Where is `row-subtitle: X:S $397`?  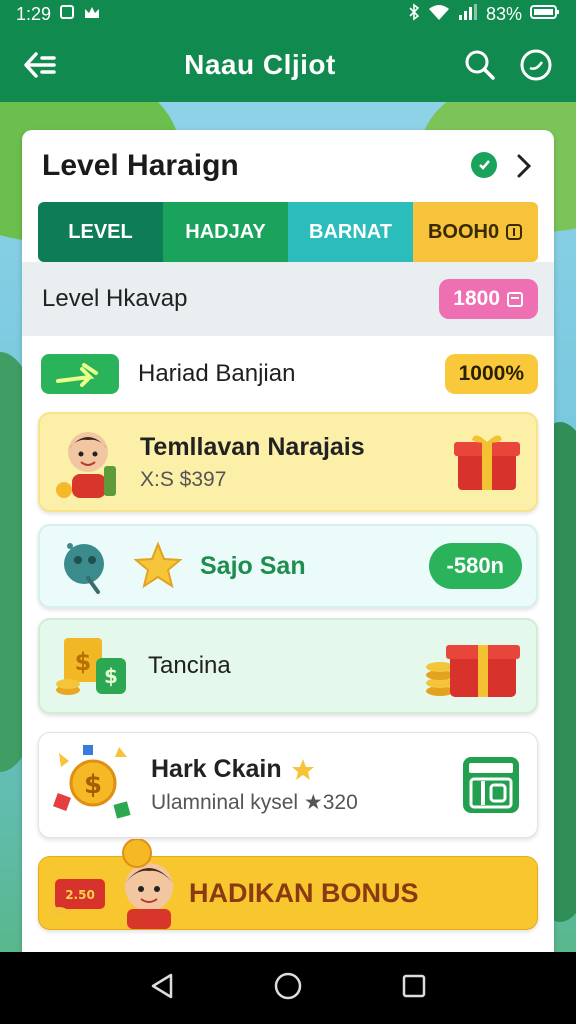 row-subtitle: X:S $397 is located at coordinates (183, 479).